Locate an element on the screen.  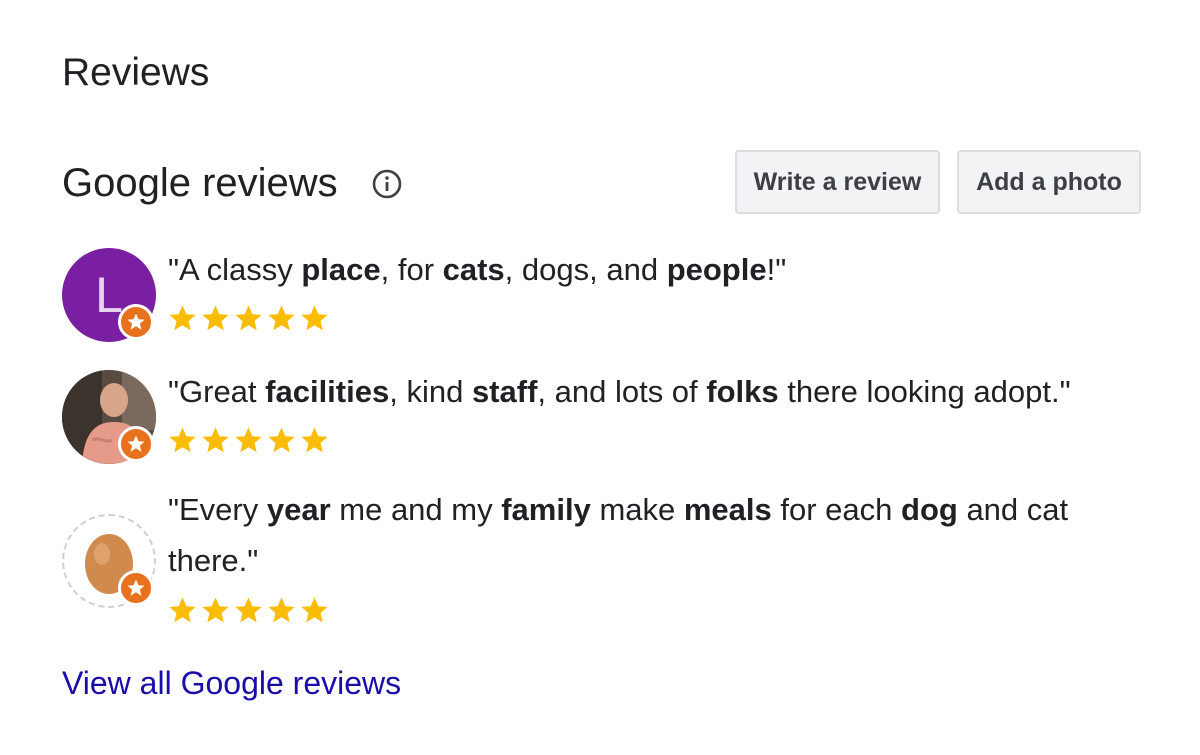
review-keyword: facilities is located at coordinates (327, 391).